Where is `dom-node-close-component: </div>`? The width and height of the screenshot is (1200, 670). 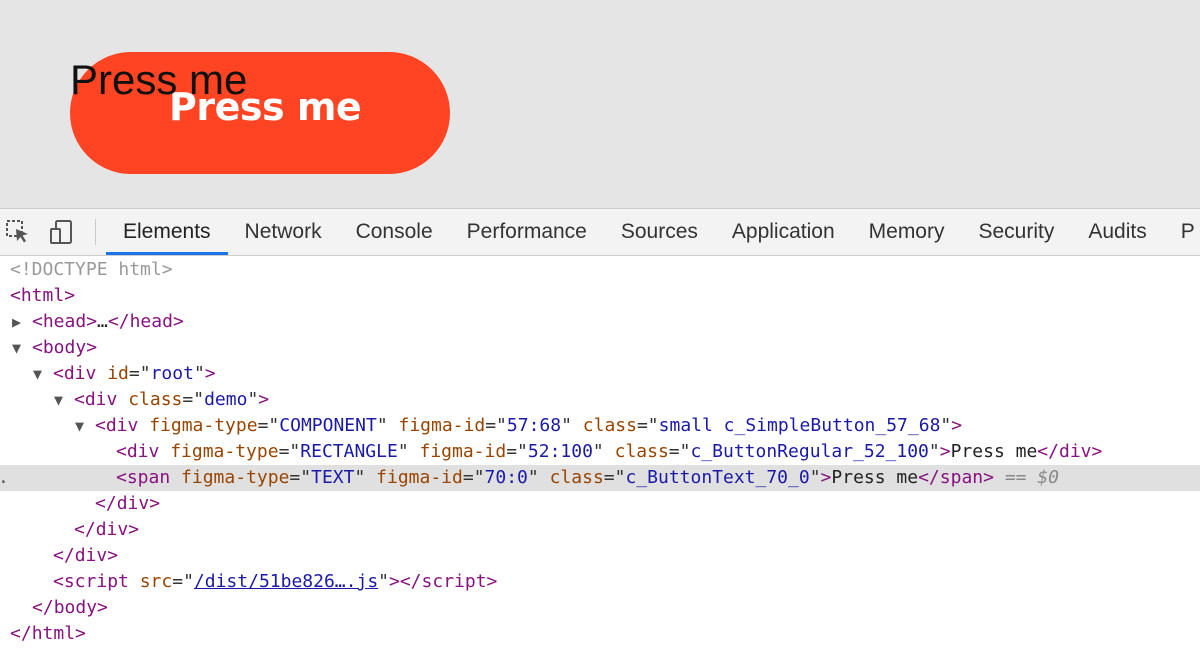
dom-node-close-component: </div> is located at coordinates (600, 504).